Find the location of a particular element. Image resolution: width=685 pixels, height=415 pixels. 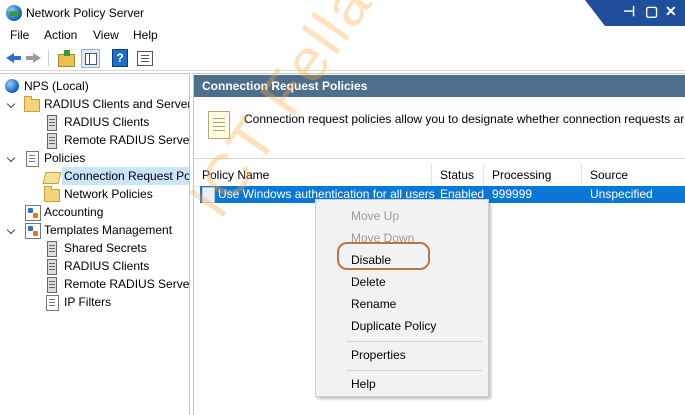

toolbar: ? is located at coordinates (342, 58).